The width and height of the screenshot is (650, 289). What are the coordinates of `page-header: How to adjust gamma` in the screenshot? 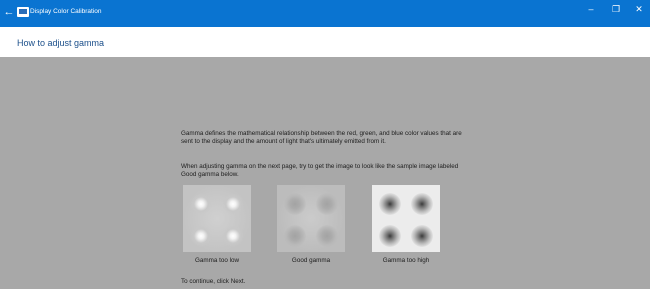 It's located at (325, 42).